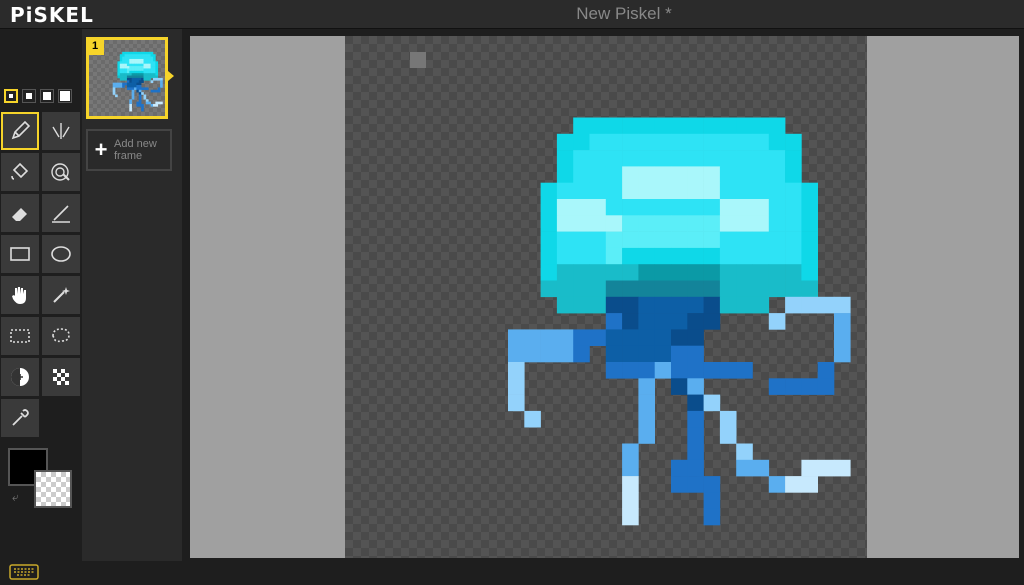 Image resolution: width=1024 pixels, height=585 pixels. What do you see at coordinates (20, 254) in the screenshot?
I see `rectangle-tool` at bounding box center [20, 254].